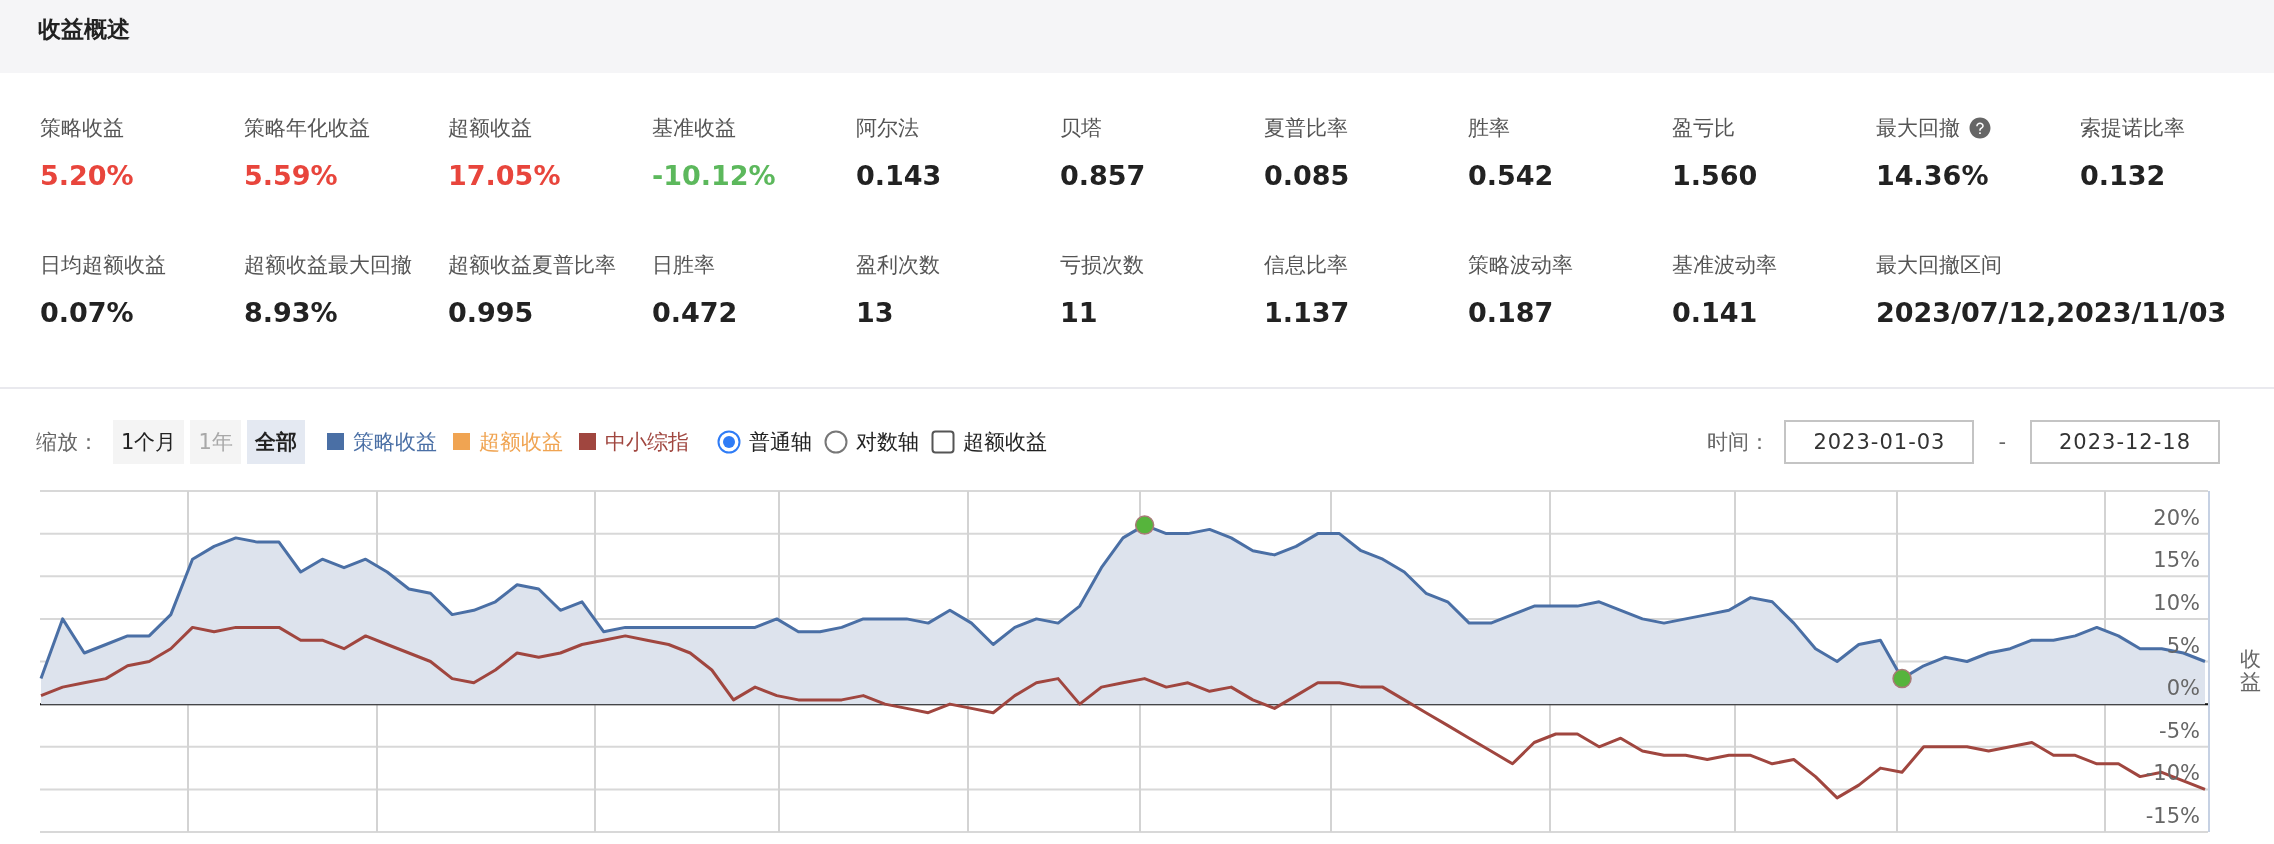 This screenshot has height=844, width=2274. I want to click on metric-label: 最大回撤区间, so click(1939, 265).